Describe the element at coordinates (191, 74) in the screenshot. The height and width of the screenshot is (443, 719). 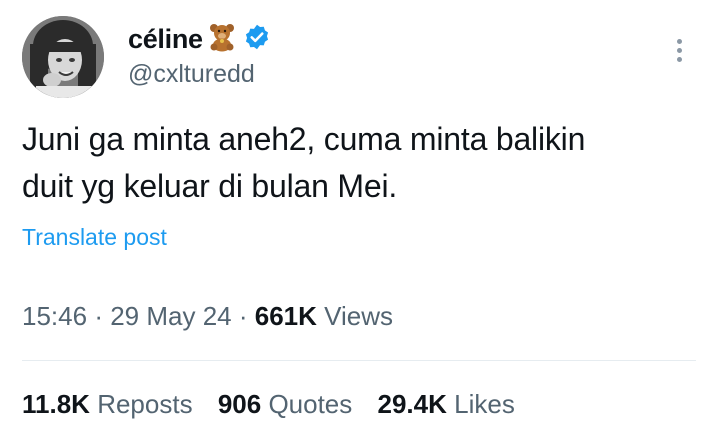
I see `author-handle: @cxlturedd` at that location.